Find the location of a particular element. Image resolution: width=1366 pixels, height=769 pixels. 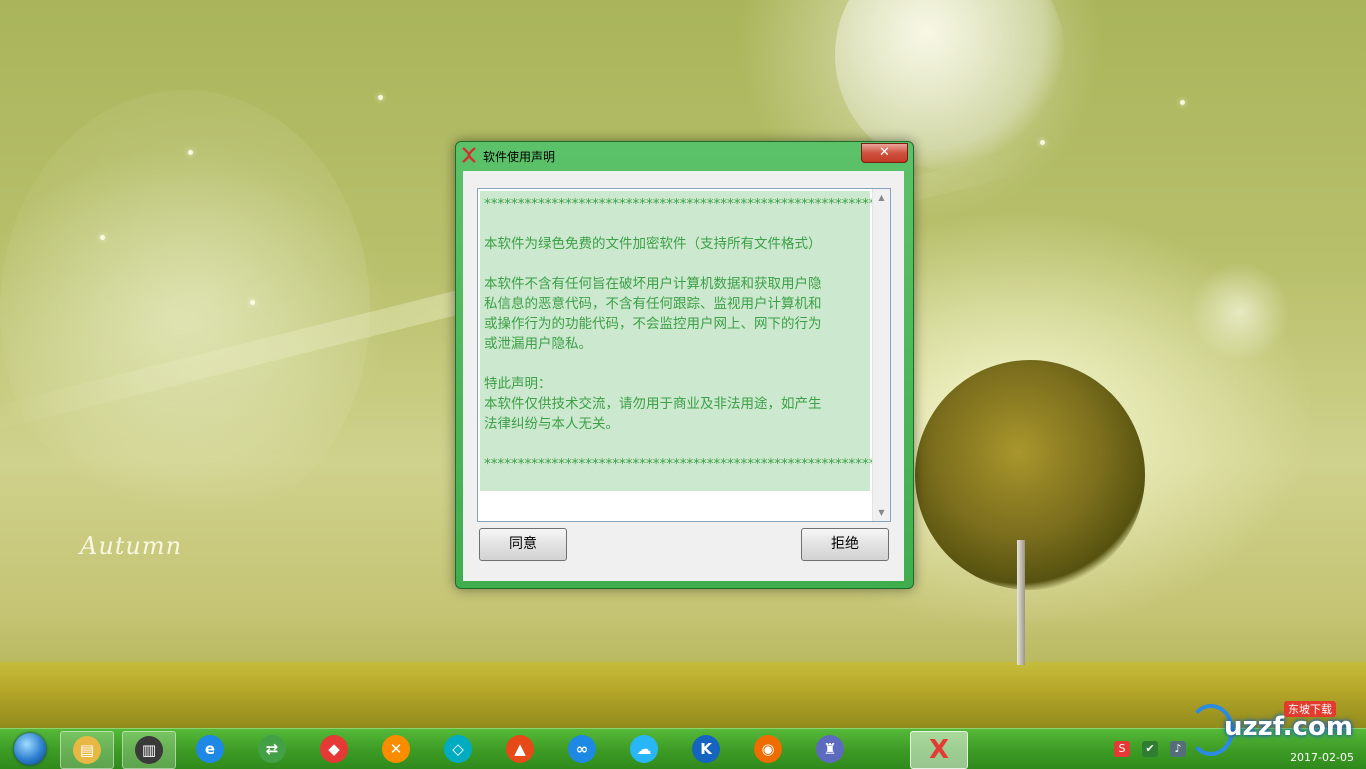

taskbar: ▤ ▥ e ⇄ ◆ ✕ ◇ ▲ ∞ ☁ K ◉ ♜ Ⅹ S ✔ ♪ 2017-02-05 is located at coordinates (683, 748).